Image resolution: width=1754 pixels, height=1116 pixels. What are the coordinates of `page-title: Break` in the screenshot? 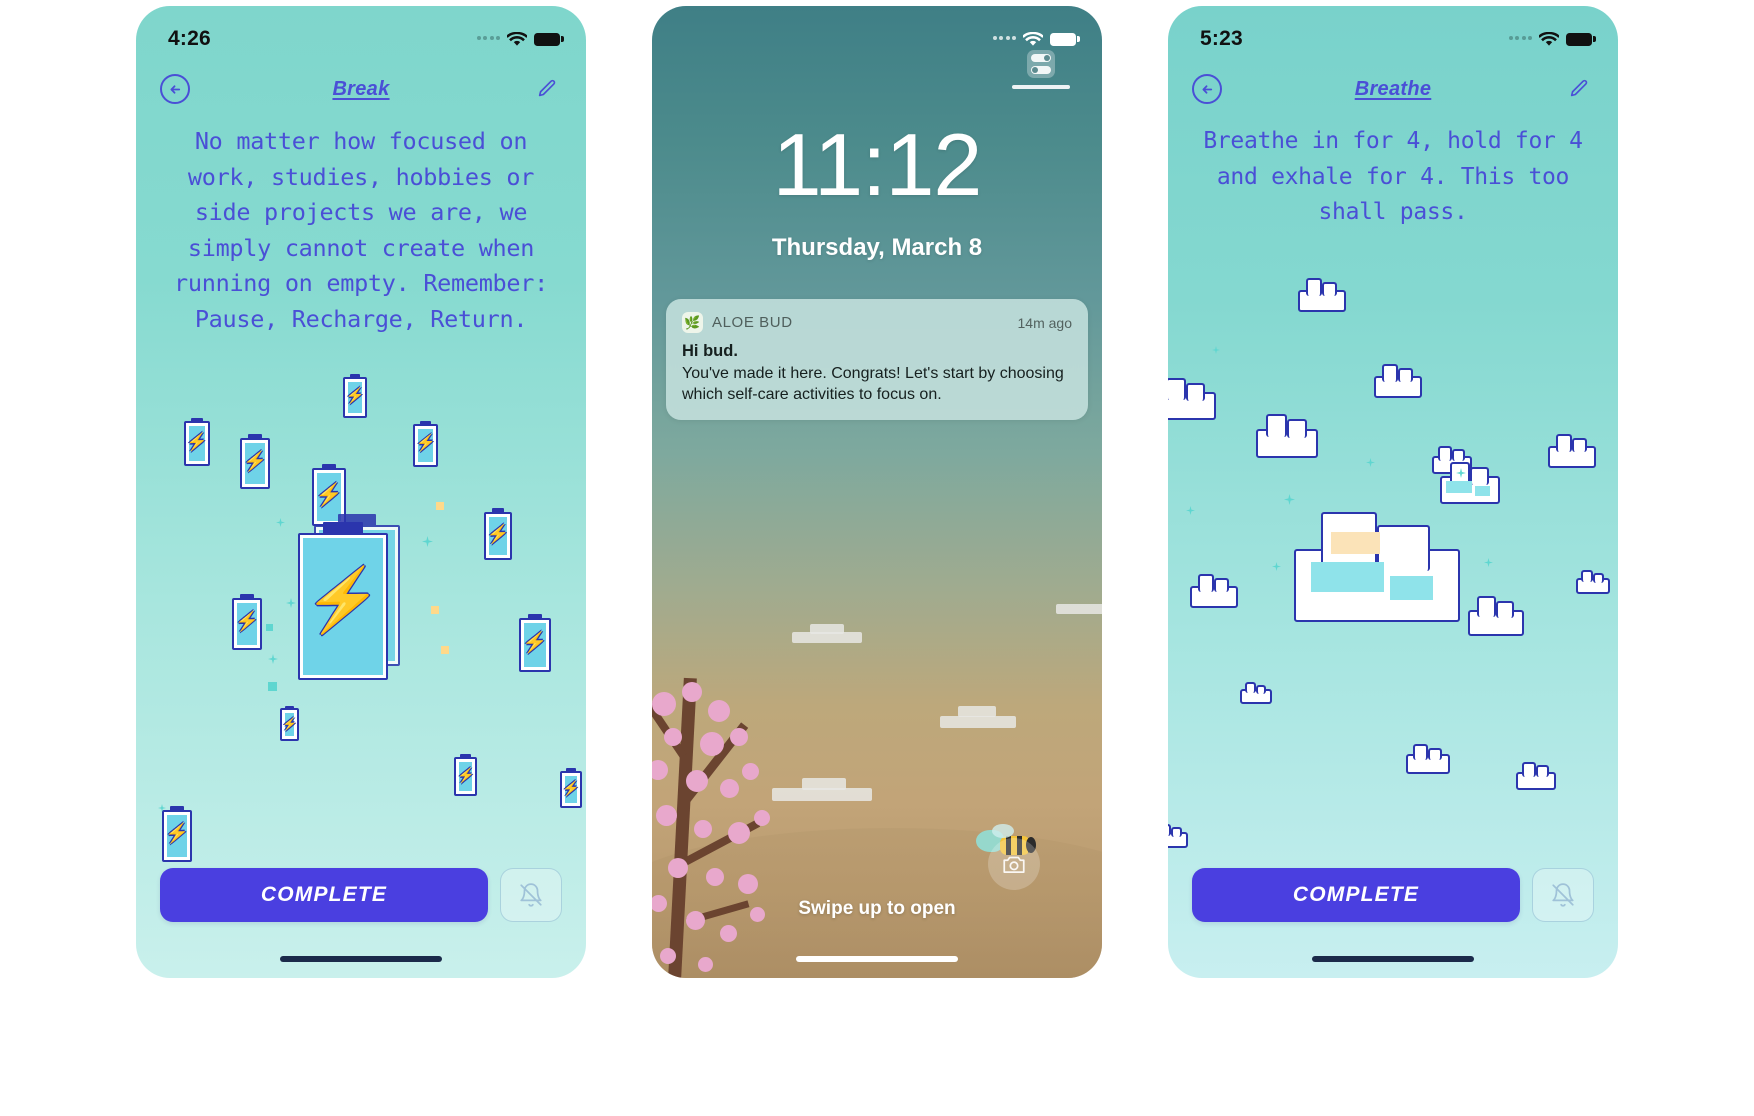 It's located at (360, 89).